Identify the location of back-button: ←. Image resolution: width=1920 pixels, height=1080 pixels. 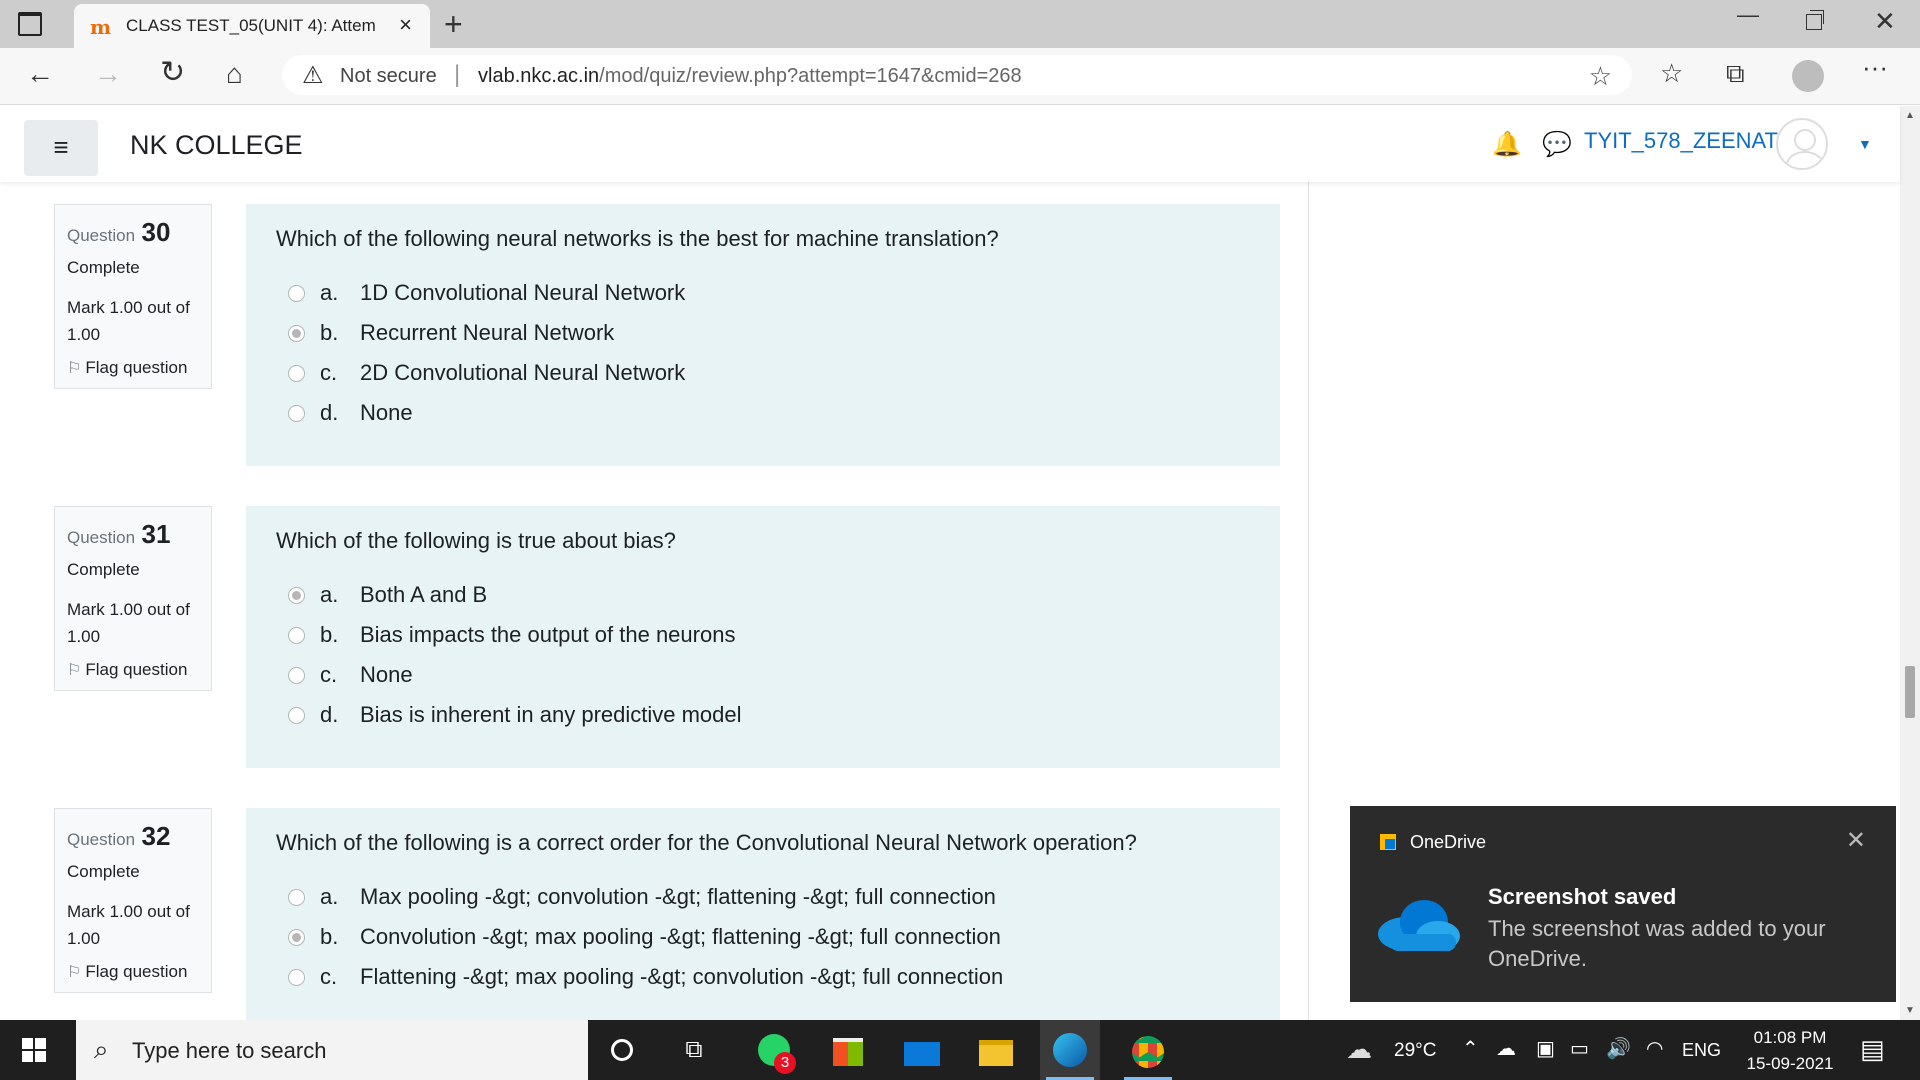
(40, 74).